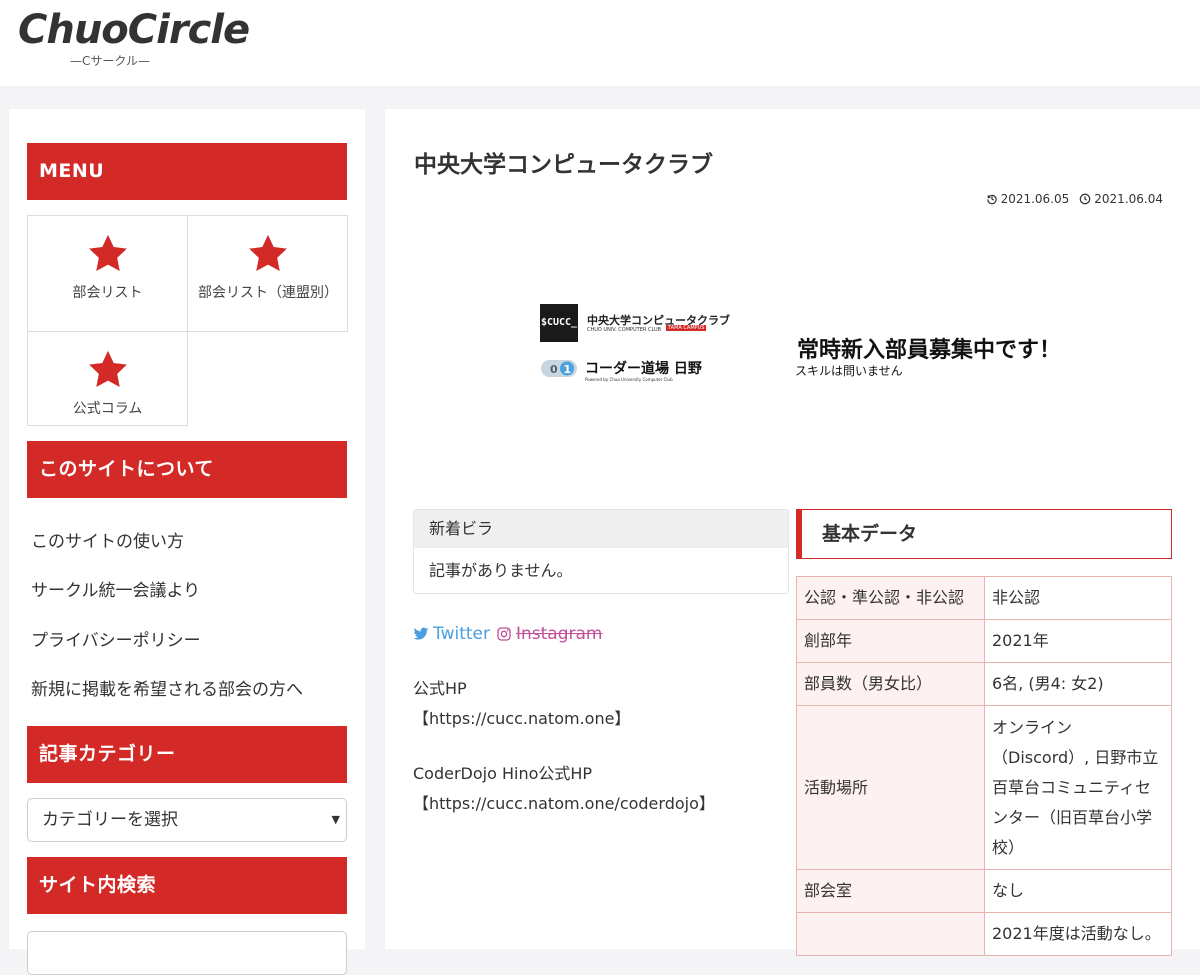 The height and width of the screenshot is (975, 1200). Describe the element at coordinates (521, 719) in the screenshot. I see `official-hp-url: 【https://cucc.natom.one】` at that location.